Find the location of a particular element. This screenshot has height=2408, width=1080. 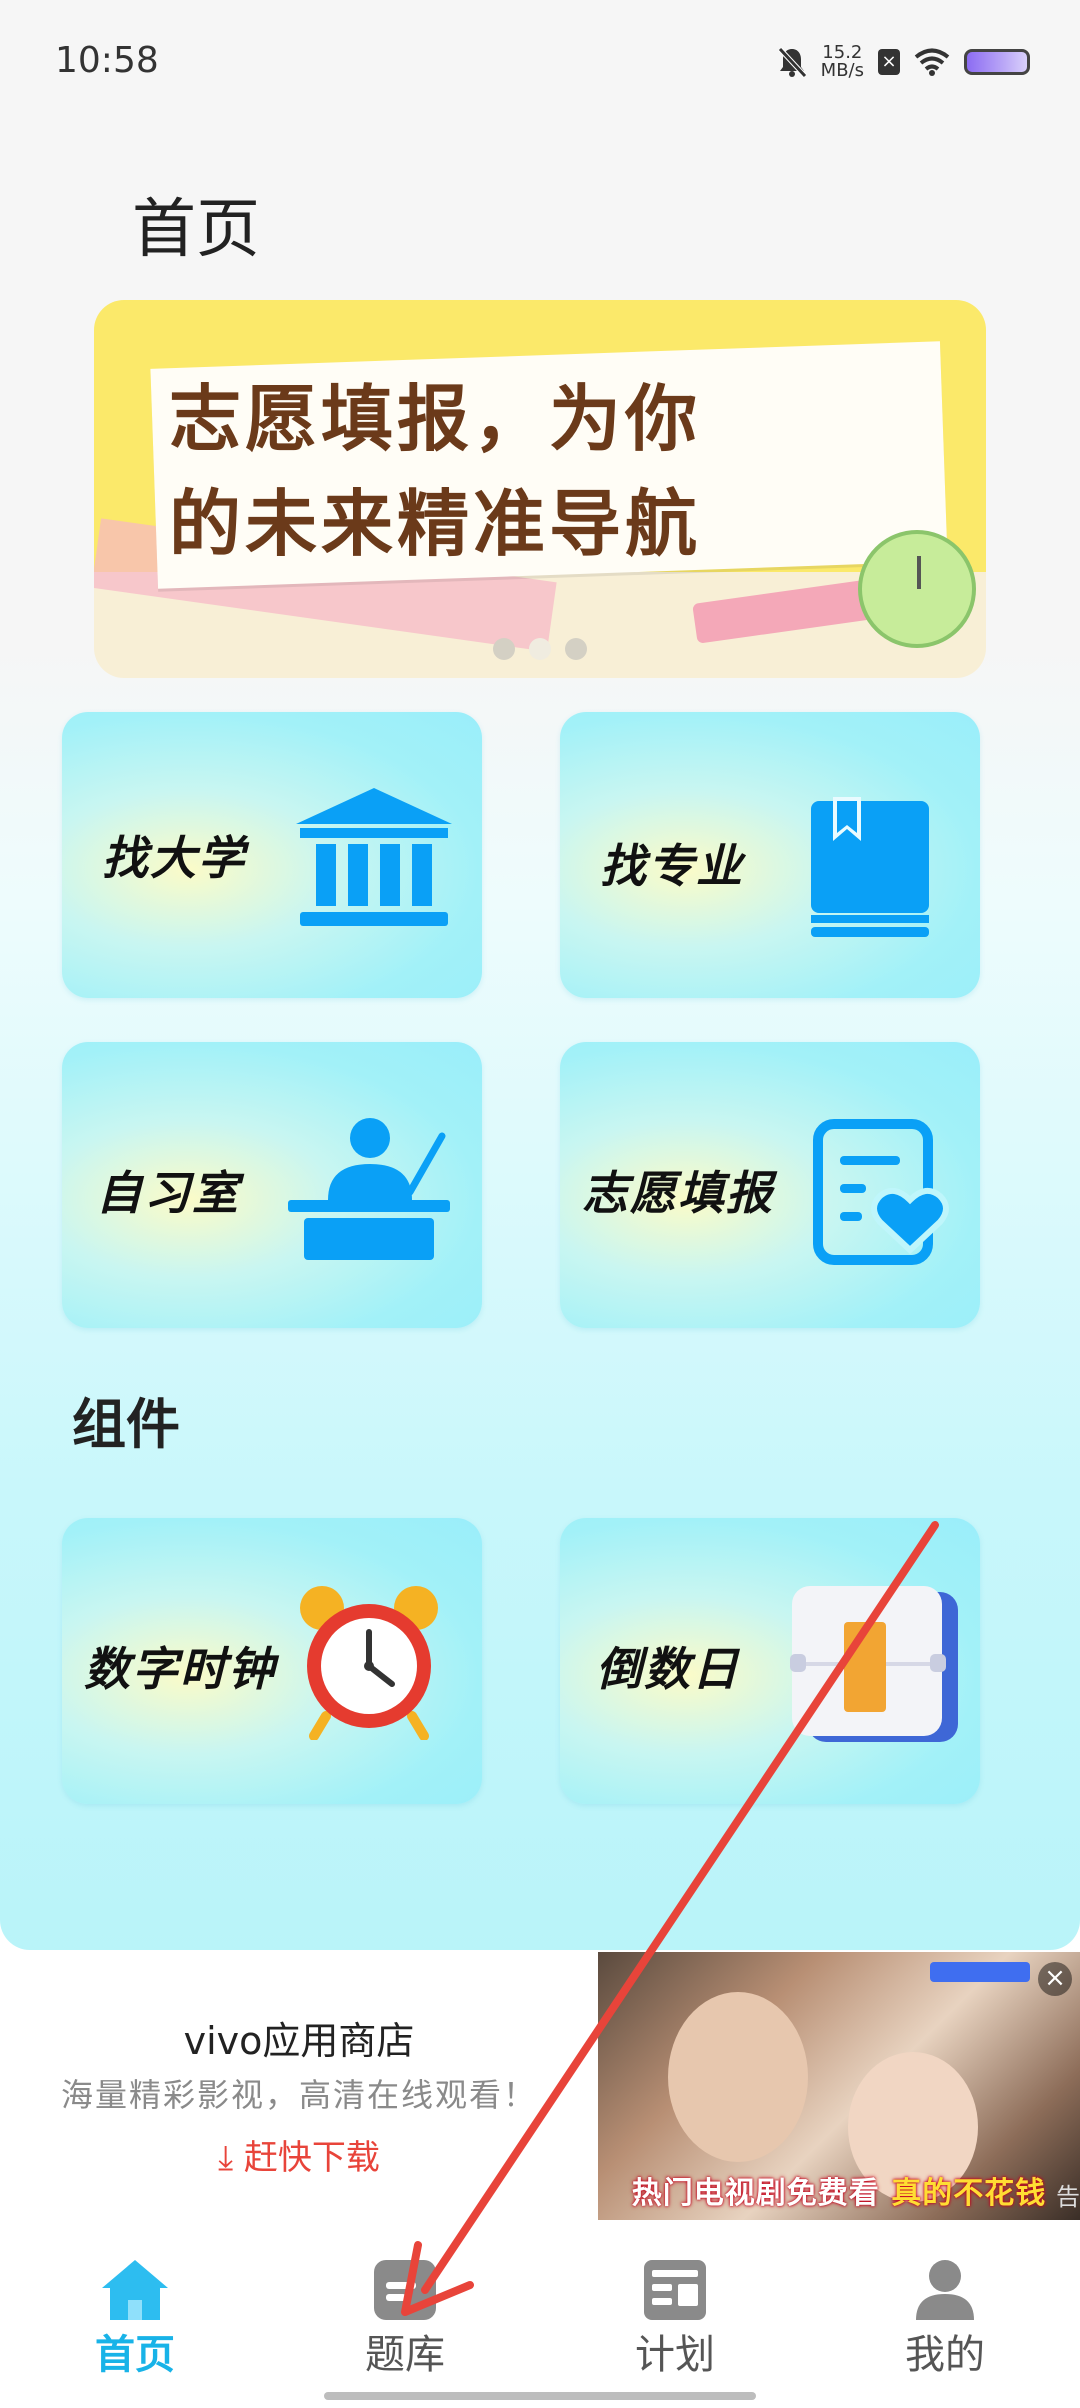

tab-home: 首页 is located at coordinates (135, 2310).